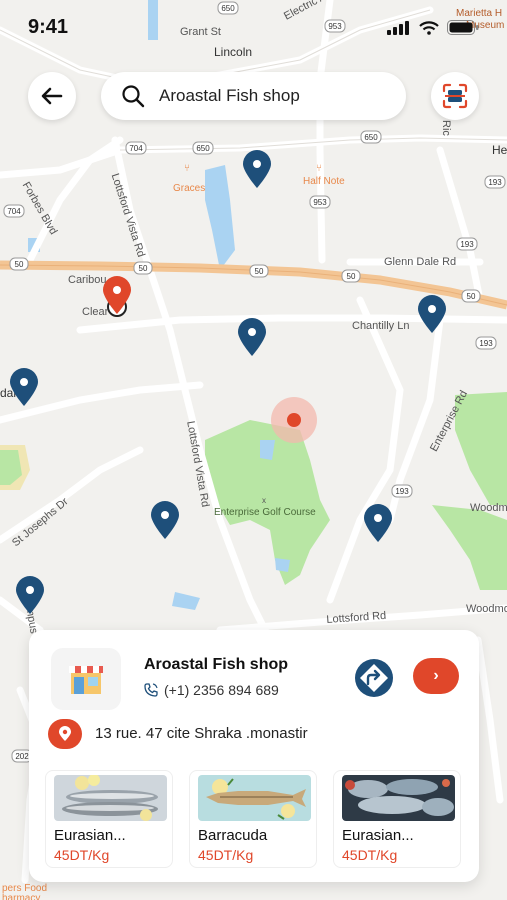 The height and width of the screenshot is (900, 507). What do you see at coordinates (259, 271) in the screenshot?
I see `route-shield-50-c: 50` at bounding box center [259, 271].